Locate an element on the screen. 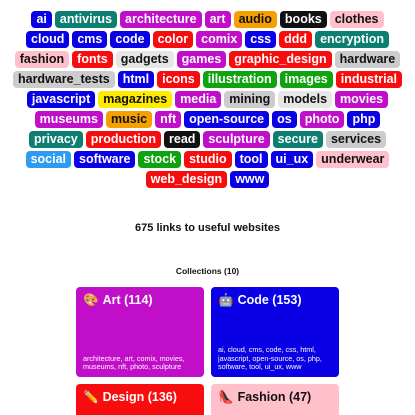 This screenshot has height=415, width=415. tag-cloud: cloud is located at coordinates (48, 39).